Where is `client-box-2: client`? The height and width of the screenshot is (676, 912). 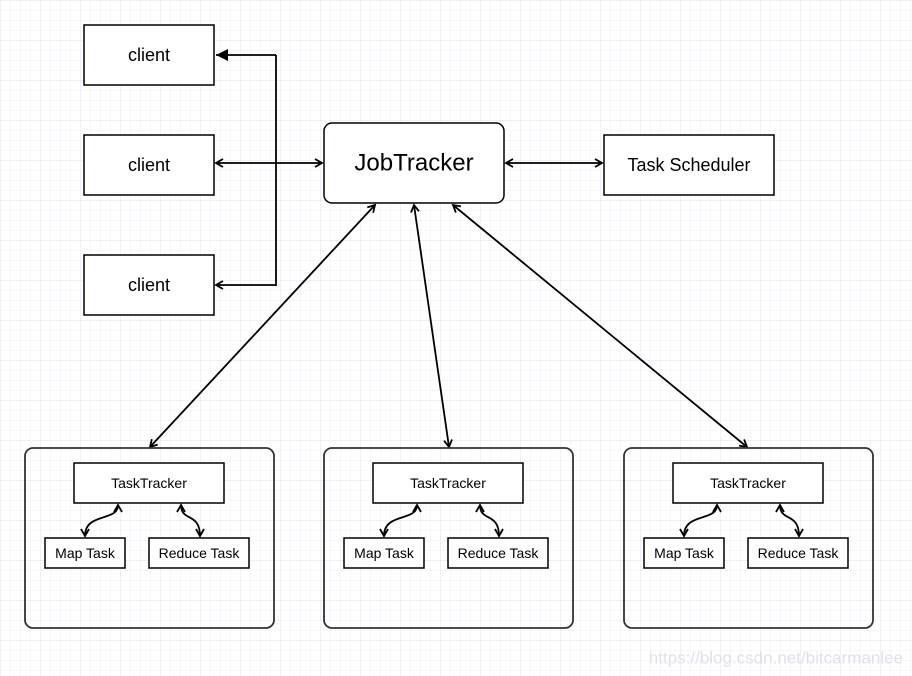 client-box-2: client is located at coordinates (149, 165).